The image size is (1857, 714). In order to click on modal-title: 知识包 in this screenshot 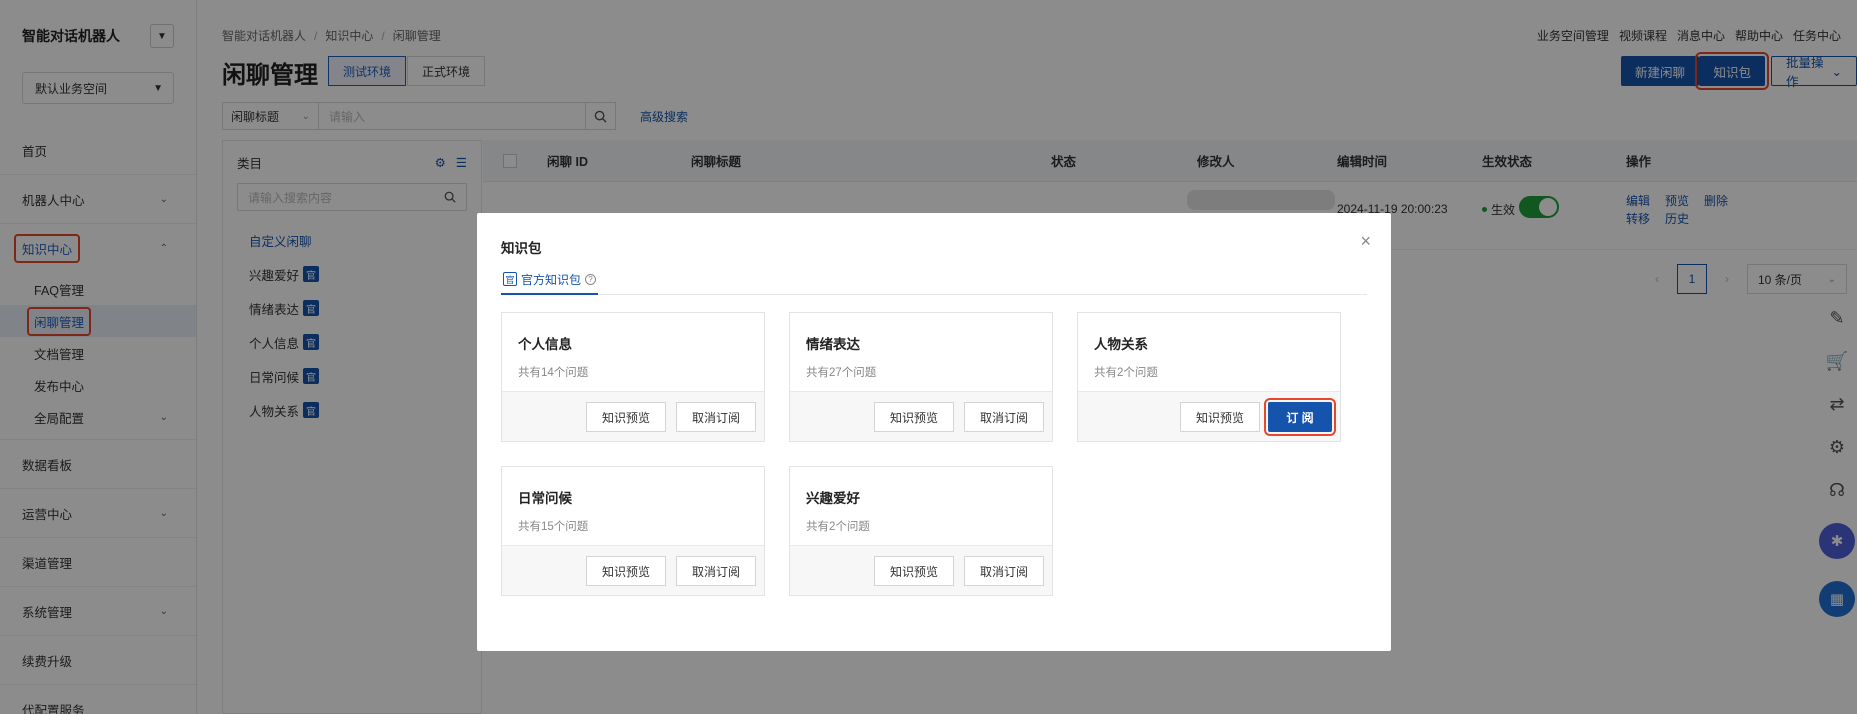, I will do `click(521, 248)`.